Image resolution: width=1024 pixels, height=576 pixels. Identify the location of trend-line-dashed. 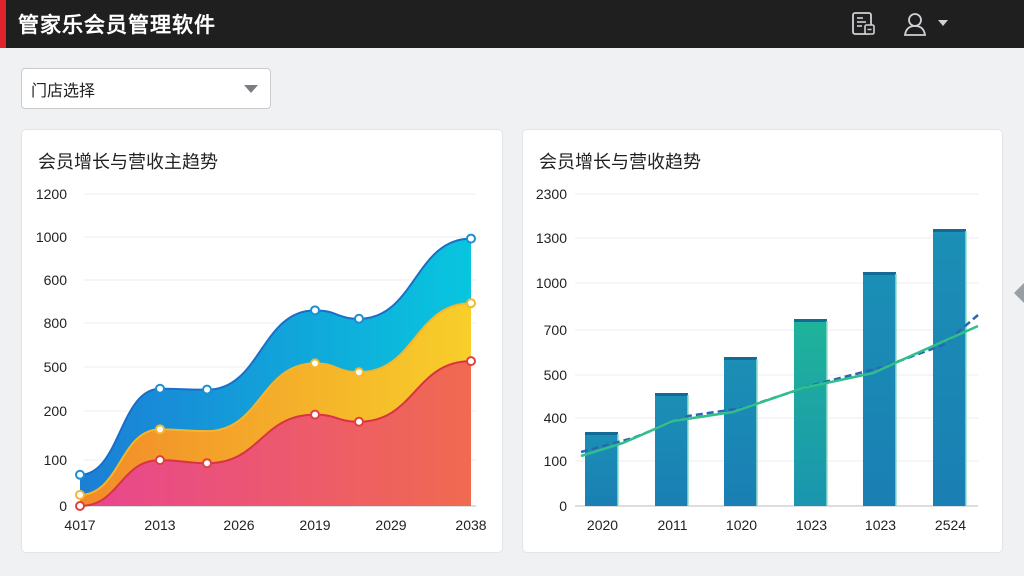
(779, 384).